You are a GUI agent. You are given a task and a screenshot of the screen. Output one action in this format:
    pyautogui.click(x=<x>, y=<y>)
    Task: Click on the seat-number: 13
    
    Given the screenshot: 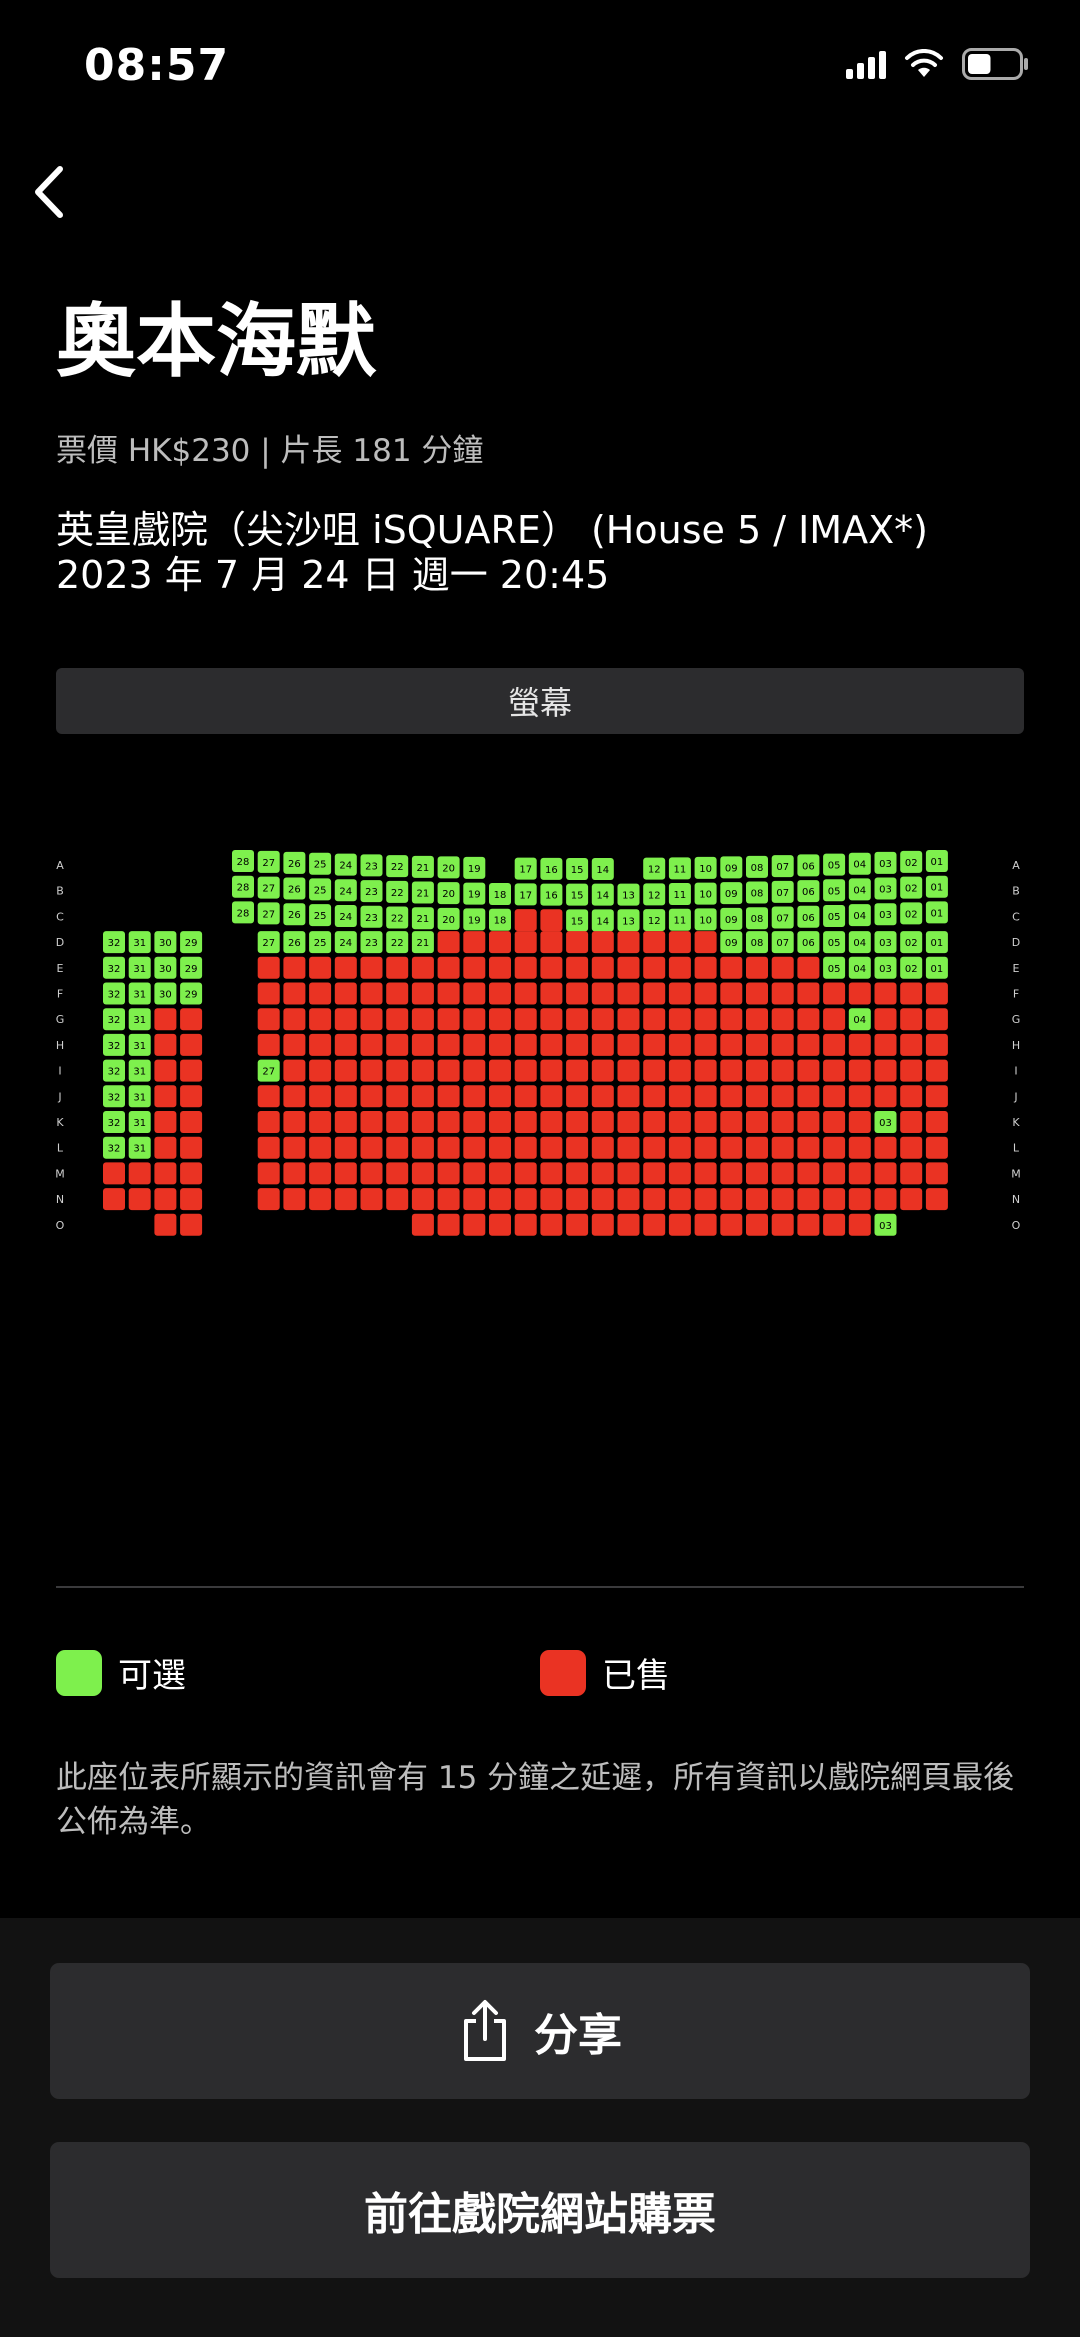 What is the action you would take?
    pyautogui.click(x=628, y=896)
    